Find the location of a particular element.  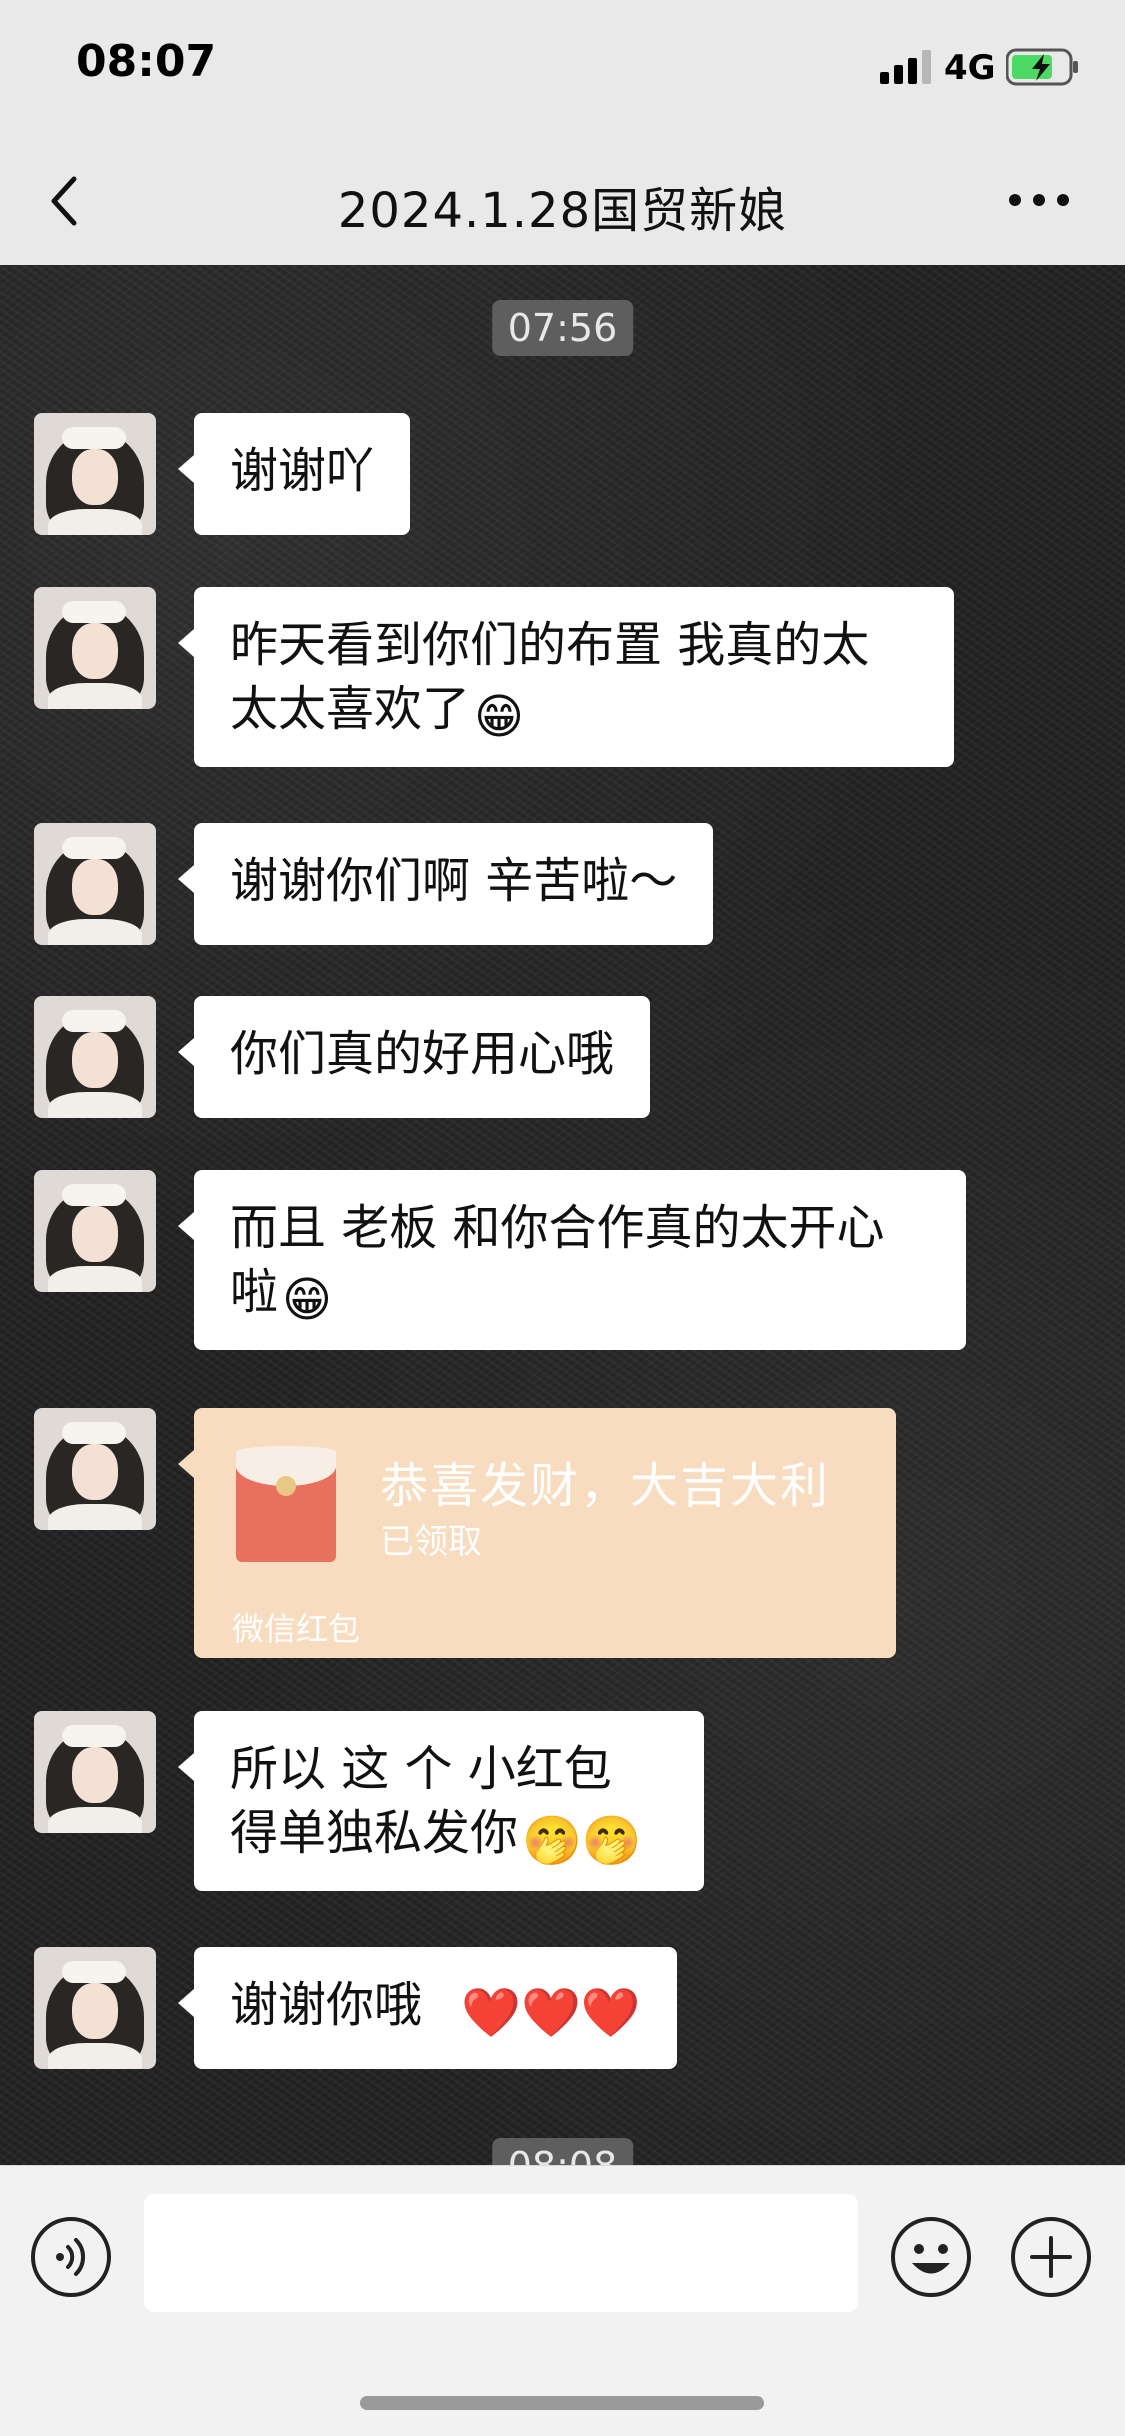

message-bubble: 谢谢你们啊 辛苦啦～ is located at coordinates (445, 884).